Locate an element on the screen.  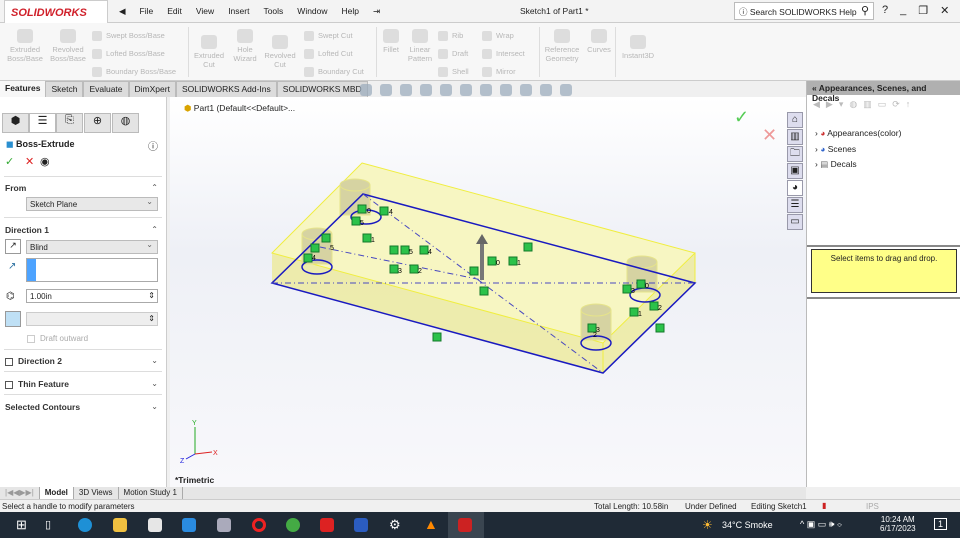
acrobat-icon is located at coordinates (327, 525).